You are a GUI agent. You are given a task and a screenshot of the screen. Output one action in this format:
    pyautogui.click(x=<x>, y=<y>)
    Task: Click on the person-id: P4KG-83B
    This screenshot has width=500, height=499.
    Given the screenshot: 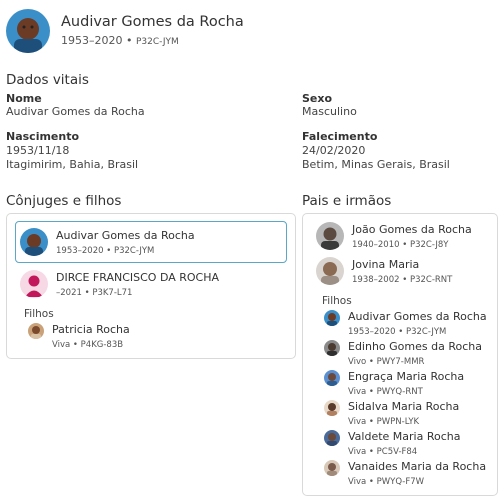 What is the action you would take?
    pyautogui.click(x=102, y=345)
    